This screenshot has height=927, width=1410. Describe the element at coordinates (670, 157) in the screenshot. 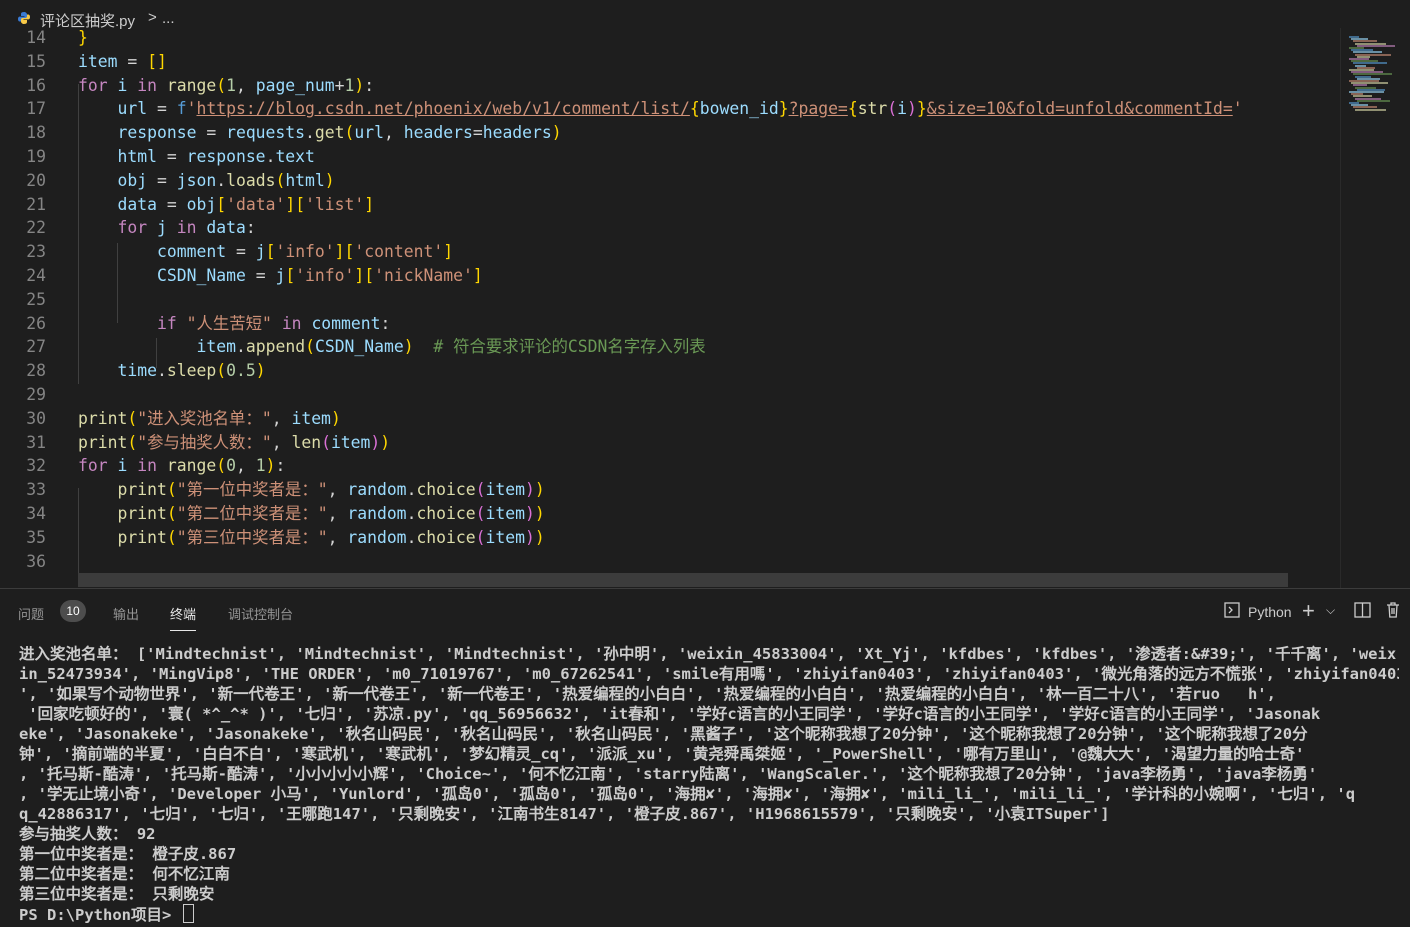

I see `code-line: 19 html = response.text` at that location.